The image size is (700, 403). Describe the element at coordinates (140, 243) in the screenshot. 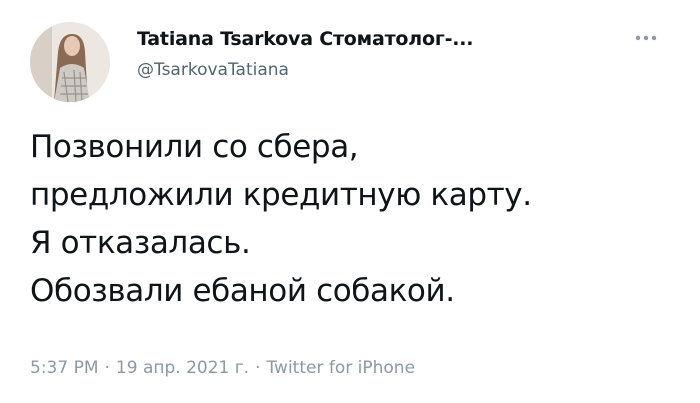

I see `tweet-line: Я отказалась.` at that location.